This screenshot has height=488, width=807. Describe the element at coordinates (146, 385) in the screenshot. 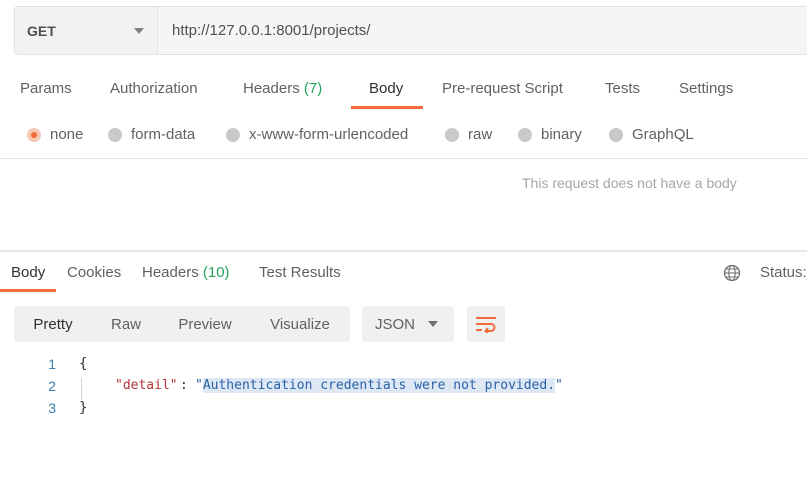

I see `json-key: "detail"` at that location.